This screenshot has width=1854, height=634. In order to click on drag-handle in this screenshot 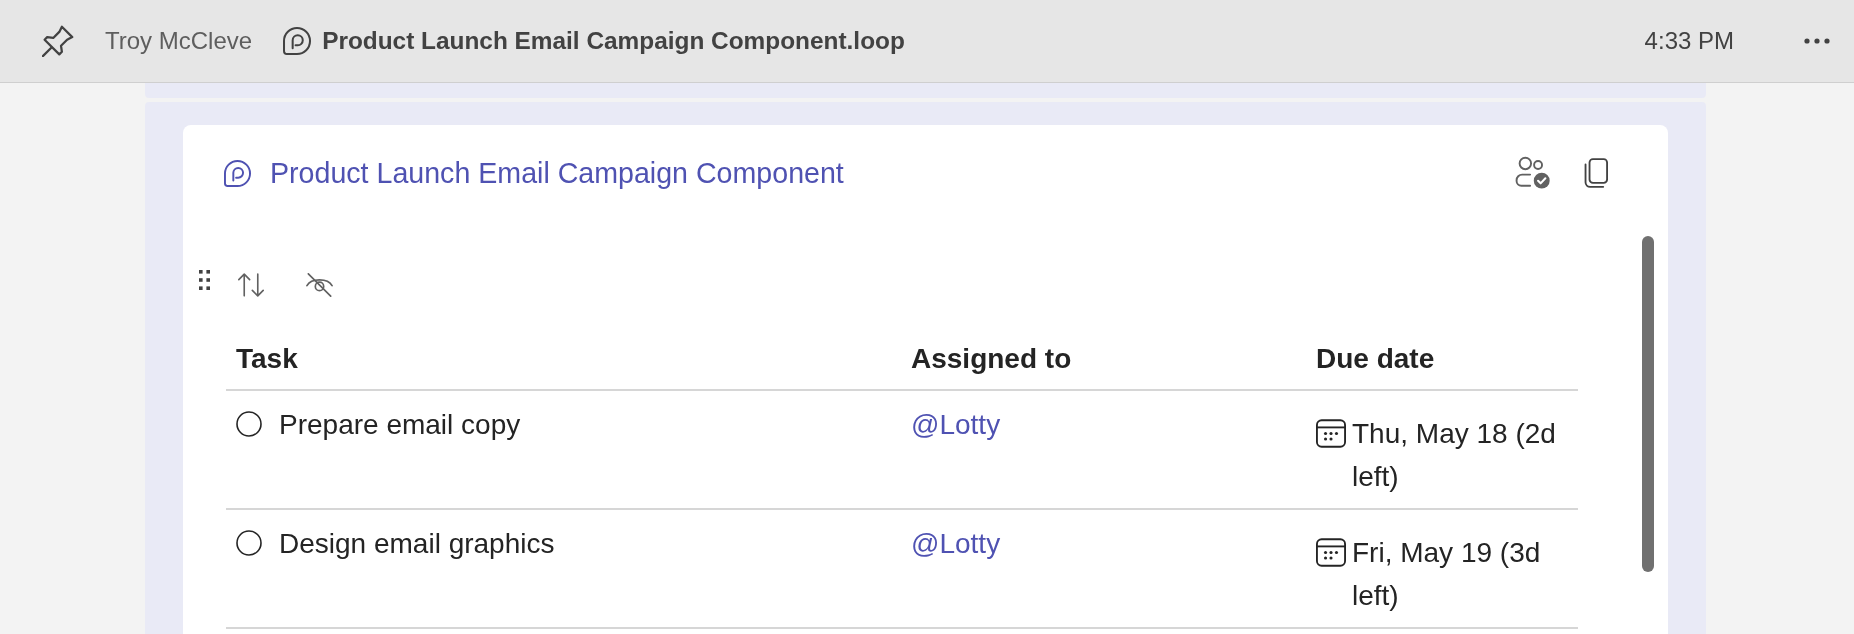, I will do `click(204, 280)`.